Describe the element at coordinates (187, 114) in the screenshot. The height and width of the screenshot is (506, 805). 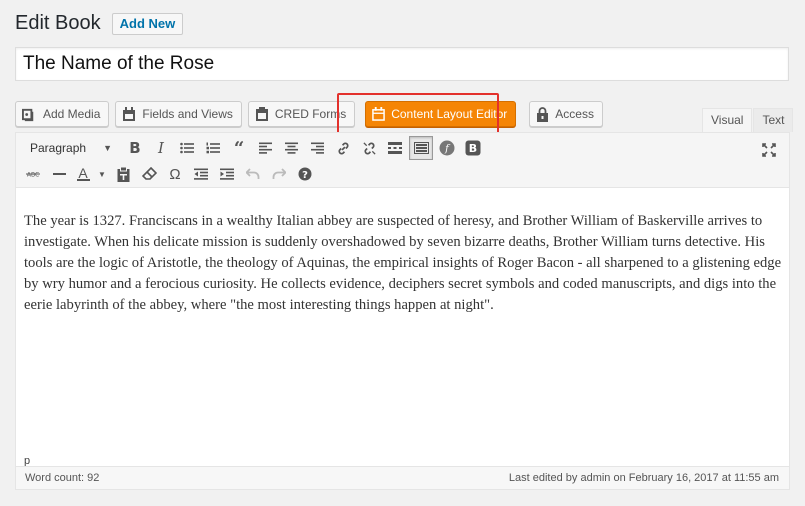
I see `fields-and-views-label: Fields and Views` at that location.